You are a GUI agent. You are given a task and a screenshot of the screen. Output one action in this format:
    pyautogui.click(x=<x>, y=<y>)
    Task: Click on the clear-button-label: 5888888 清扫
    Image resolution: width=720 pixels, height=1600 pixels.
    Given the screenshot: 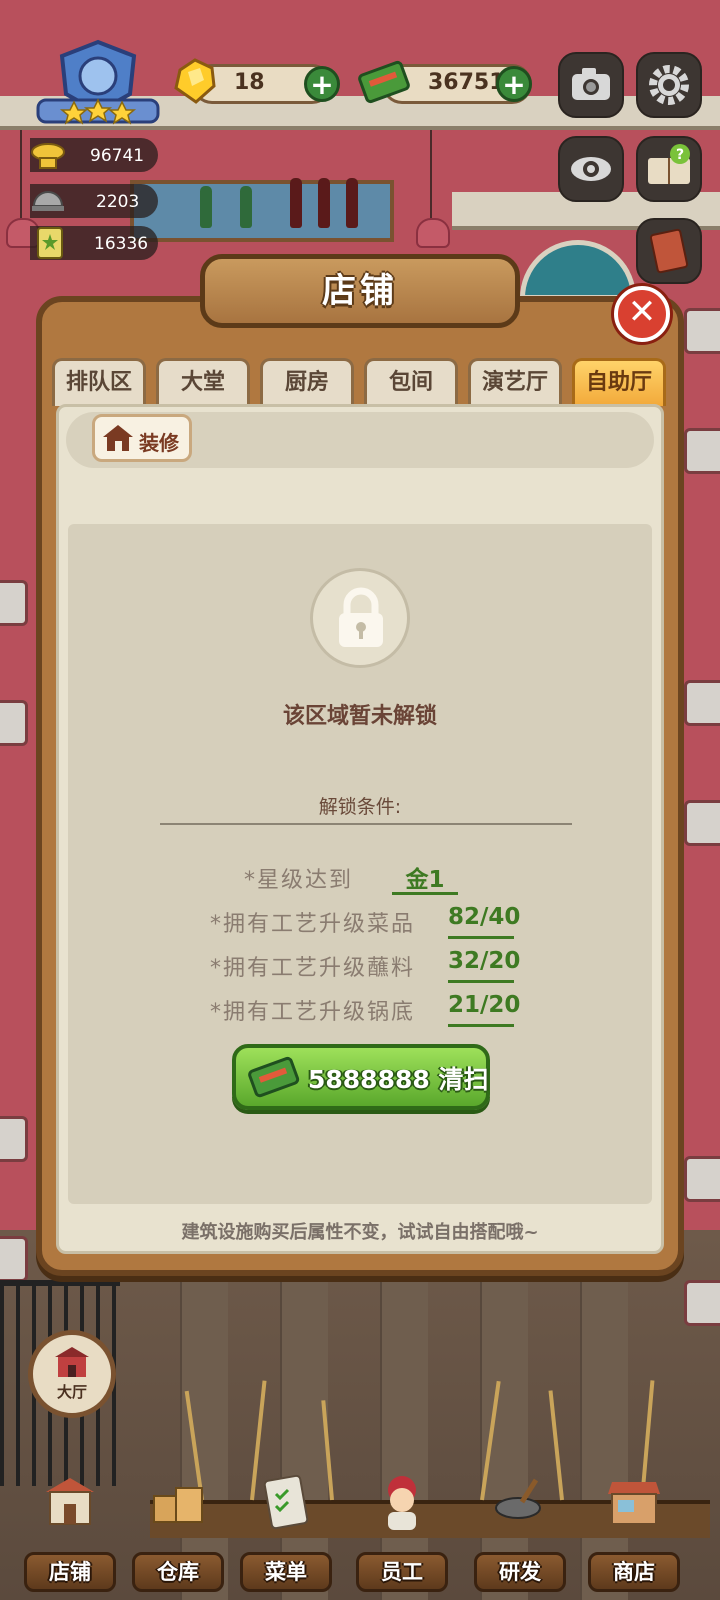 What is the action you would take?
    pyautogui.click(x=398, y=1079)
    